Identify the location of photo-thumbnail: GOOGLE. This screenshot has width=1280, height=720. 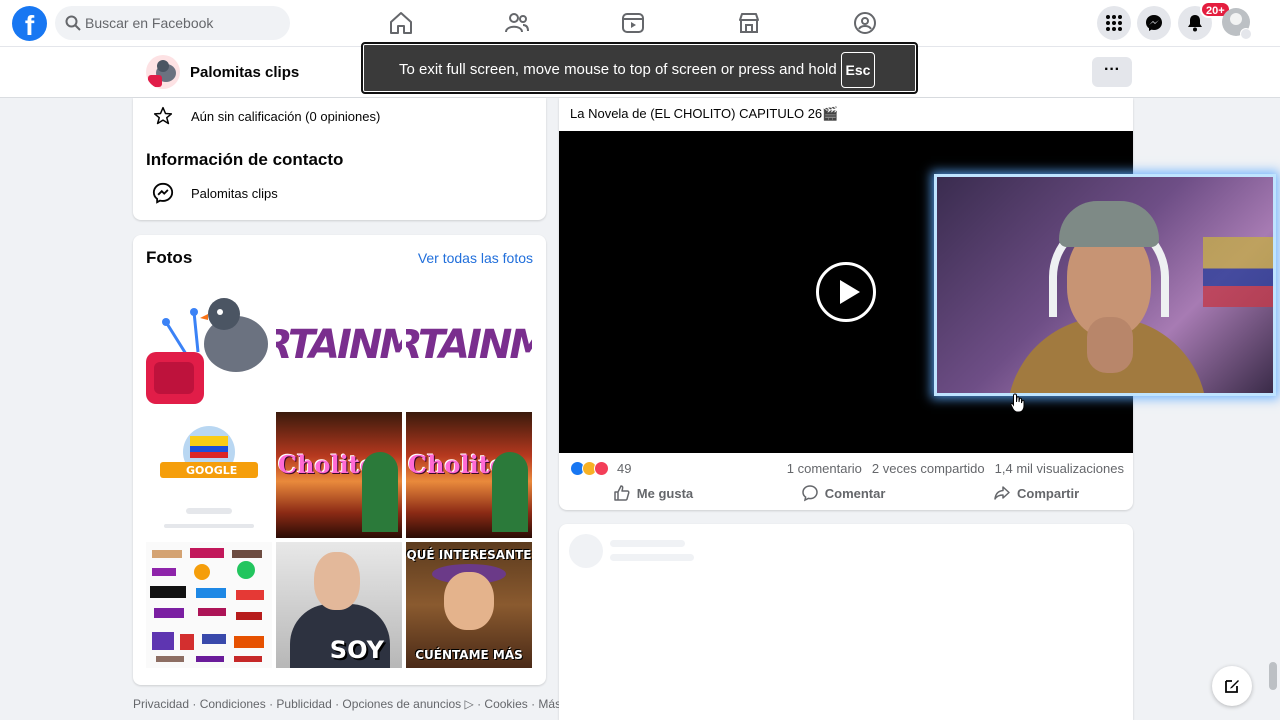
(209, 475).